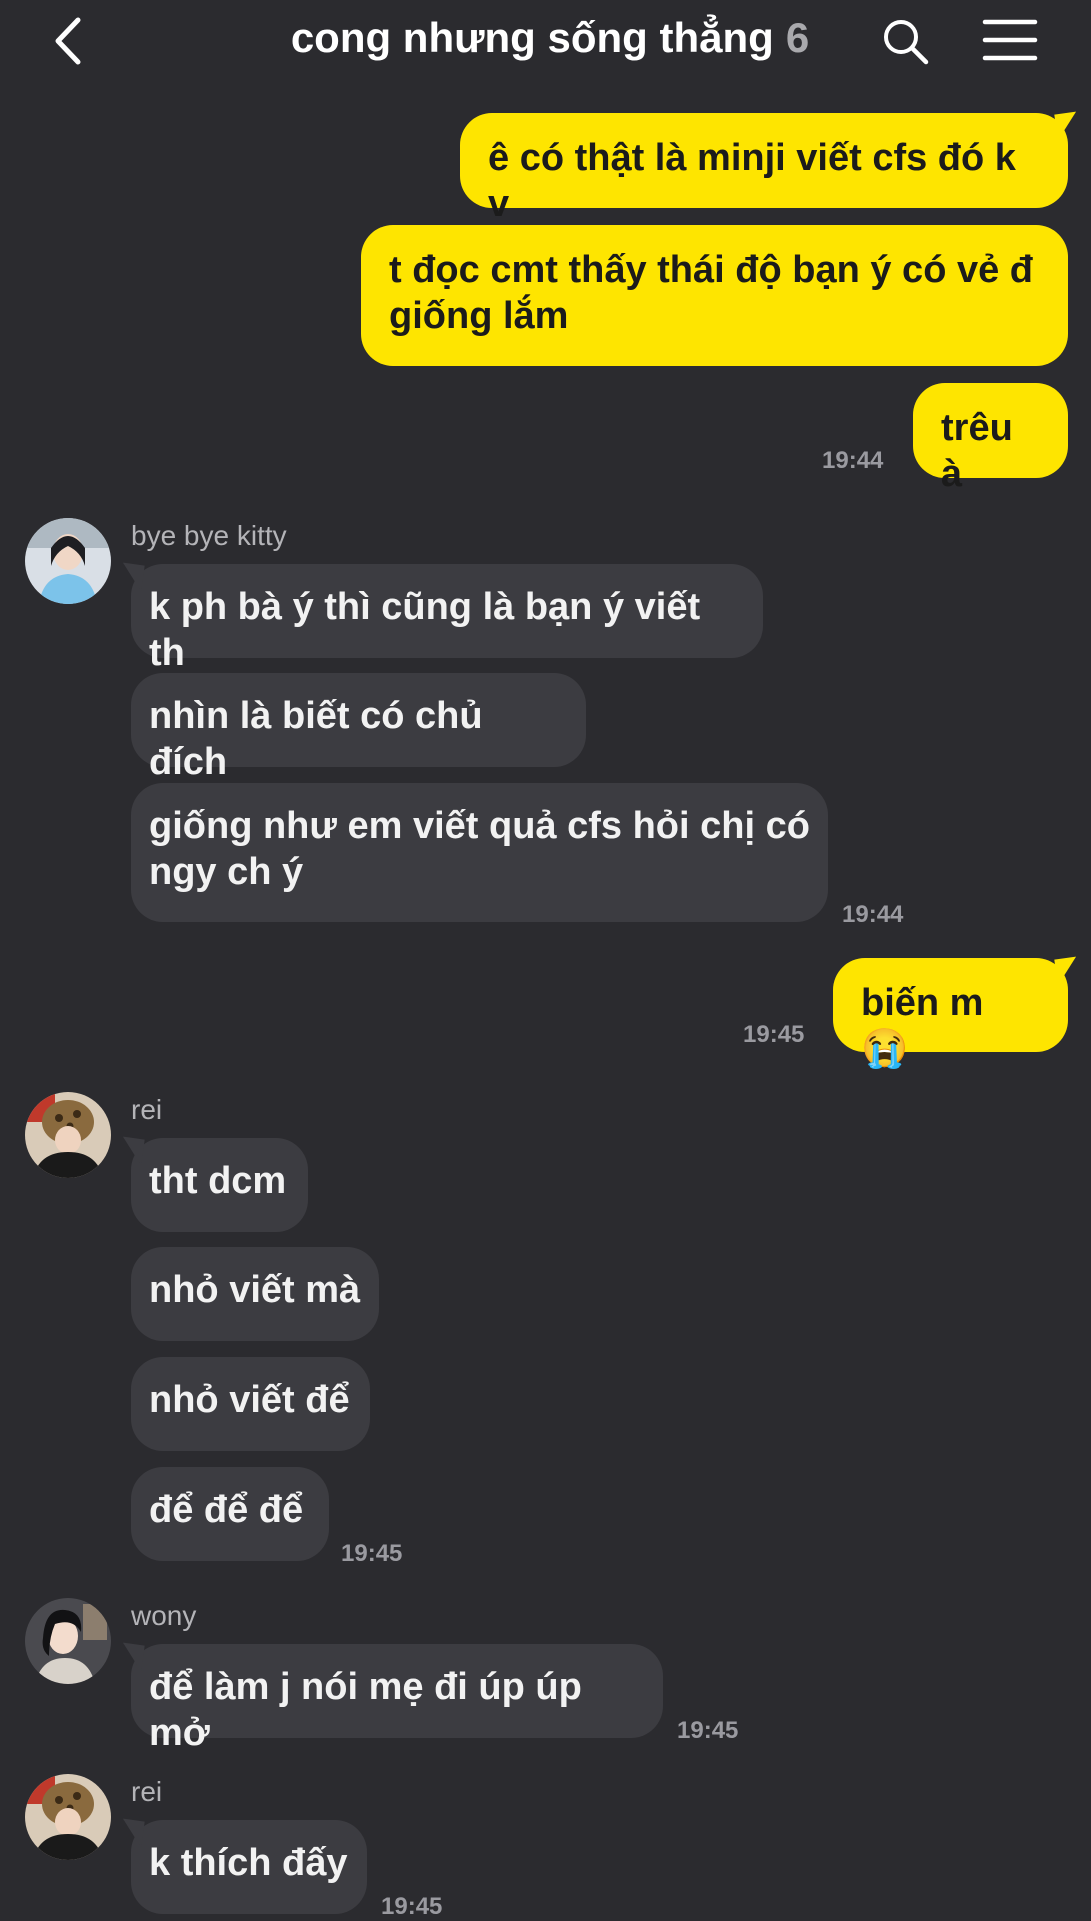  I want to click on chat-header: cong nhưng sống thẳng 6, so click(545, 45).